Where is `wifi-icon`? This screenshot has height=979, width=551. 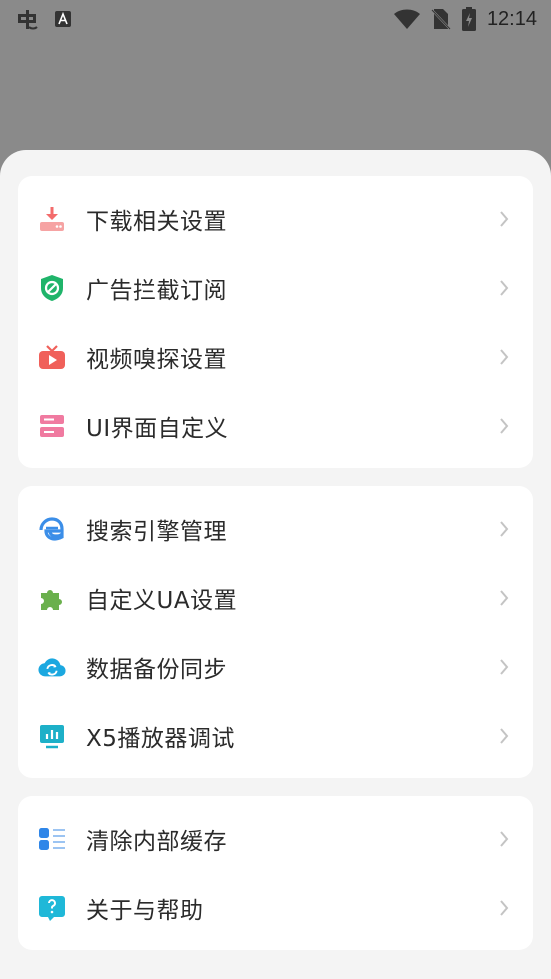 wifi-icon is located at coordinates (407, 19).